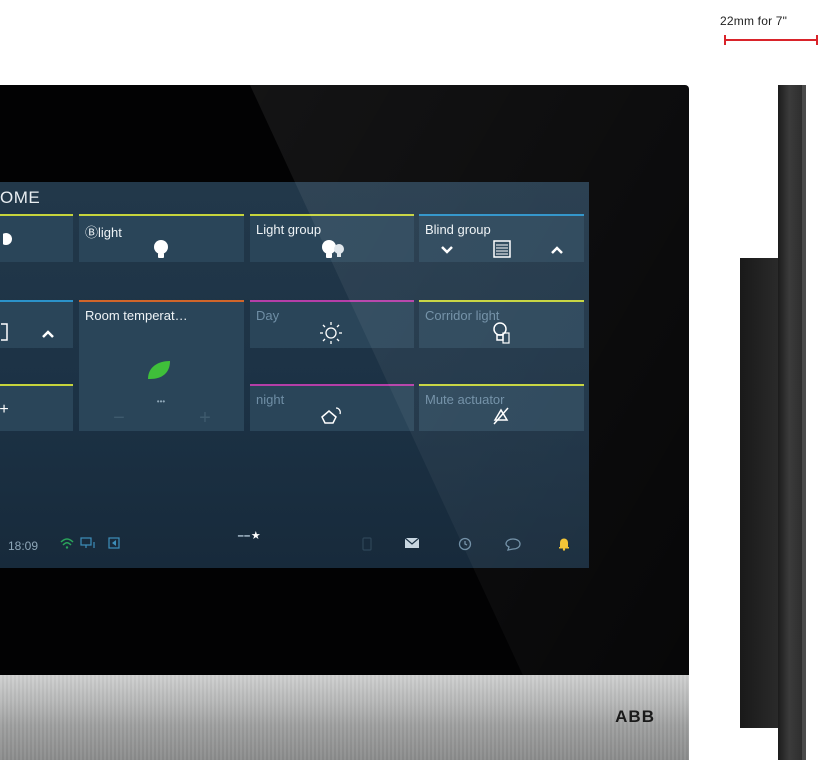 The image size is (821, 760). Describe the element at coordinates (36, 324) in the screenshot. I see `tile-blind-partial` at that location.